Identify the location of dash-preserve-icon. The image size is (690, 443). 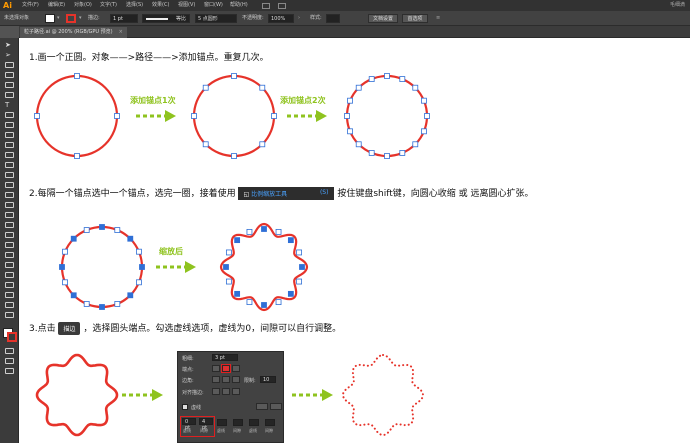
(262, 406).